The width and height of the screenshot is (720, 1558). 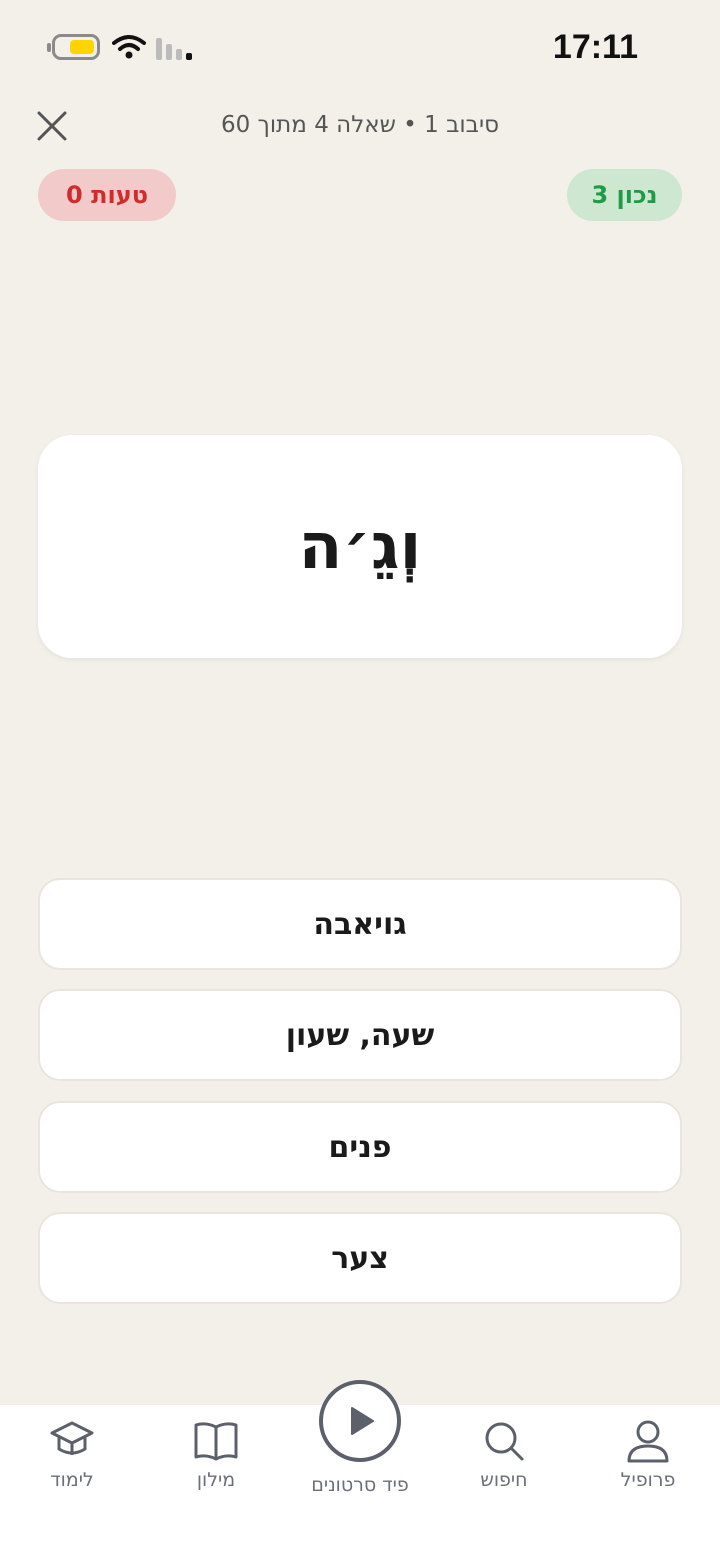 I want to click on status-bar: 17:11, so click(x=360, y=48).